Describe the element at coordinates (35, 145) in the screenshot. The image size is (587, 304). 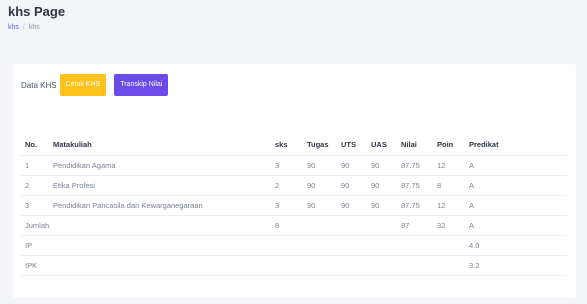
I see `col-header-no: No.` at that location.